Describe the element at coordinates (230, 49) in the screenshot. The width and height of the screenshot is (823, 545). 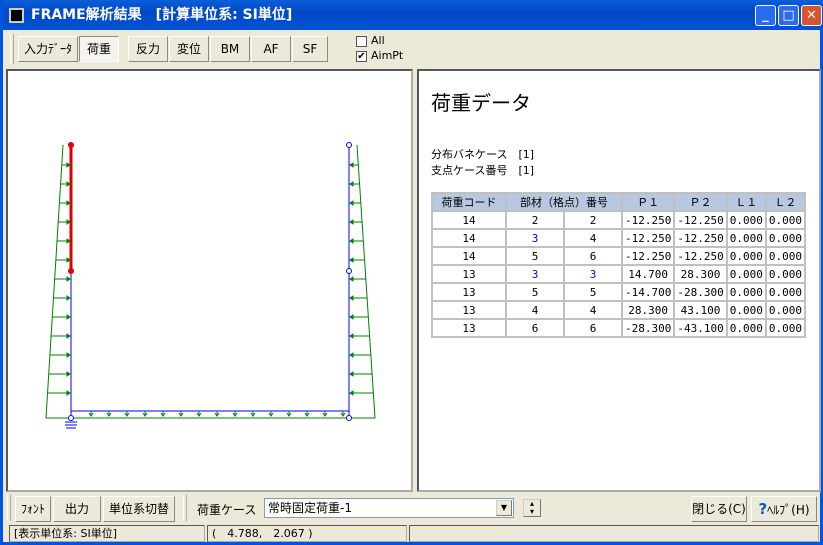
I see `bm-button: BM` at that location.